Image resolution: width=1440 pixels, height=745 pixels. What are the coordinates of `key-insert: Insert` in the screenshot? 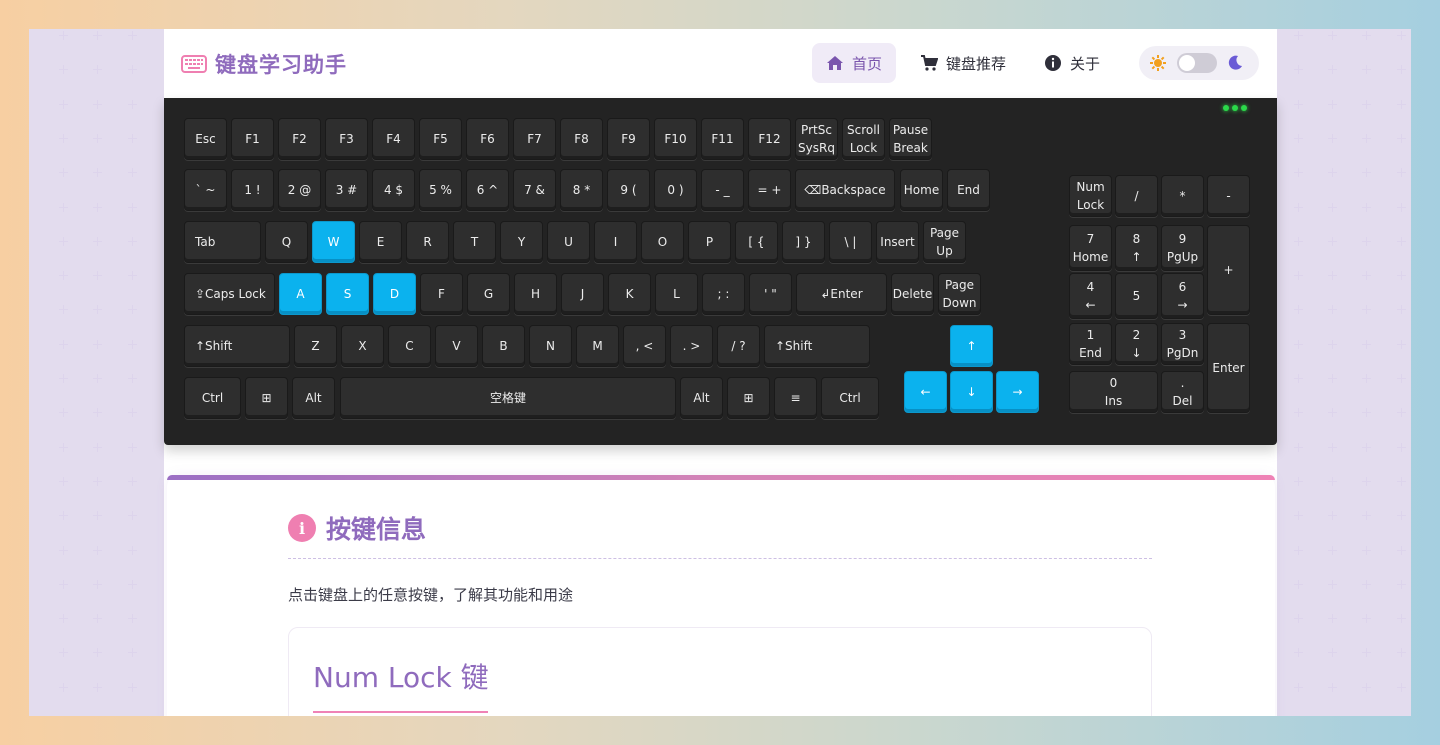 It's located at (897, 242).